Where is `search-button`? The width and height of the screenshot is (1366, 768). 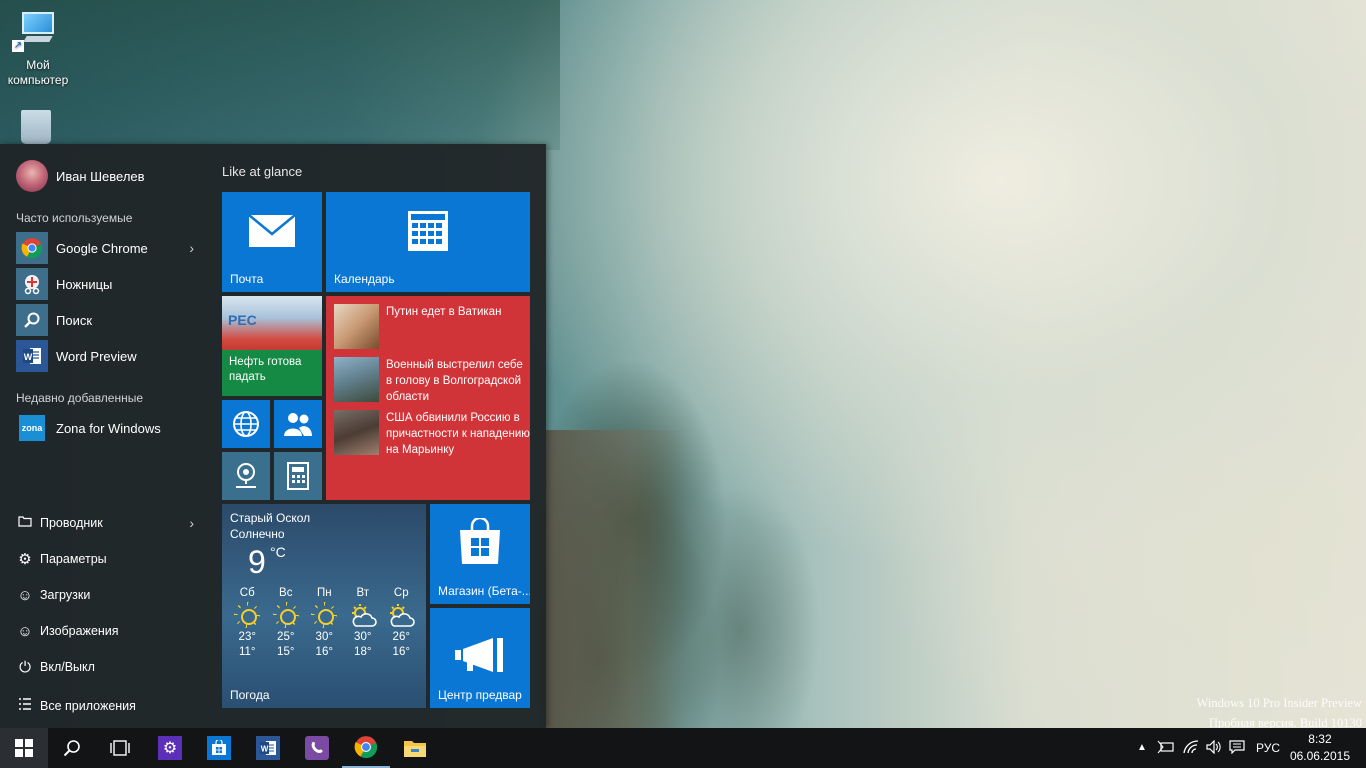 search-button is located at coordinates (72, 748).